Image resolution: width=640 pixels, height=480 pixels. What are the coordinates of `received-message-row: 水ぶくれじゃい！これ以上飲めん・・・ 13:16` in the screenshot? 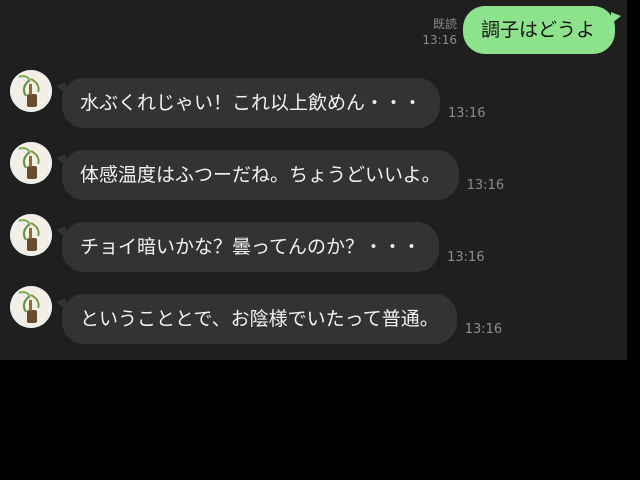 It's located at (247, 99).